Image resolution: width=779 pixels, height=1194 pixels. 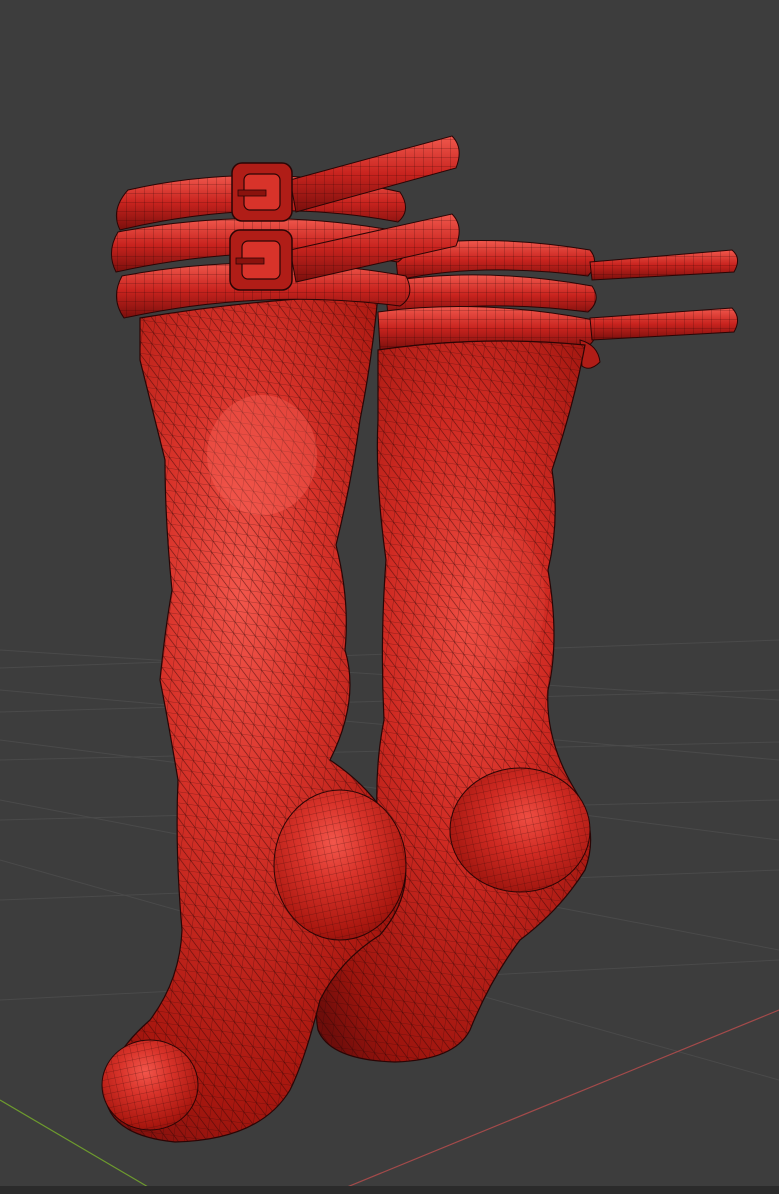 I want to click on left-boot-straps, so click(x=285, y=227).